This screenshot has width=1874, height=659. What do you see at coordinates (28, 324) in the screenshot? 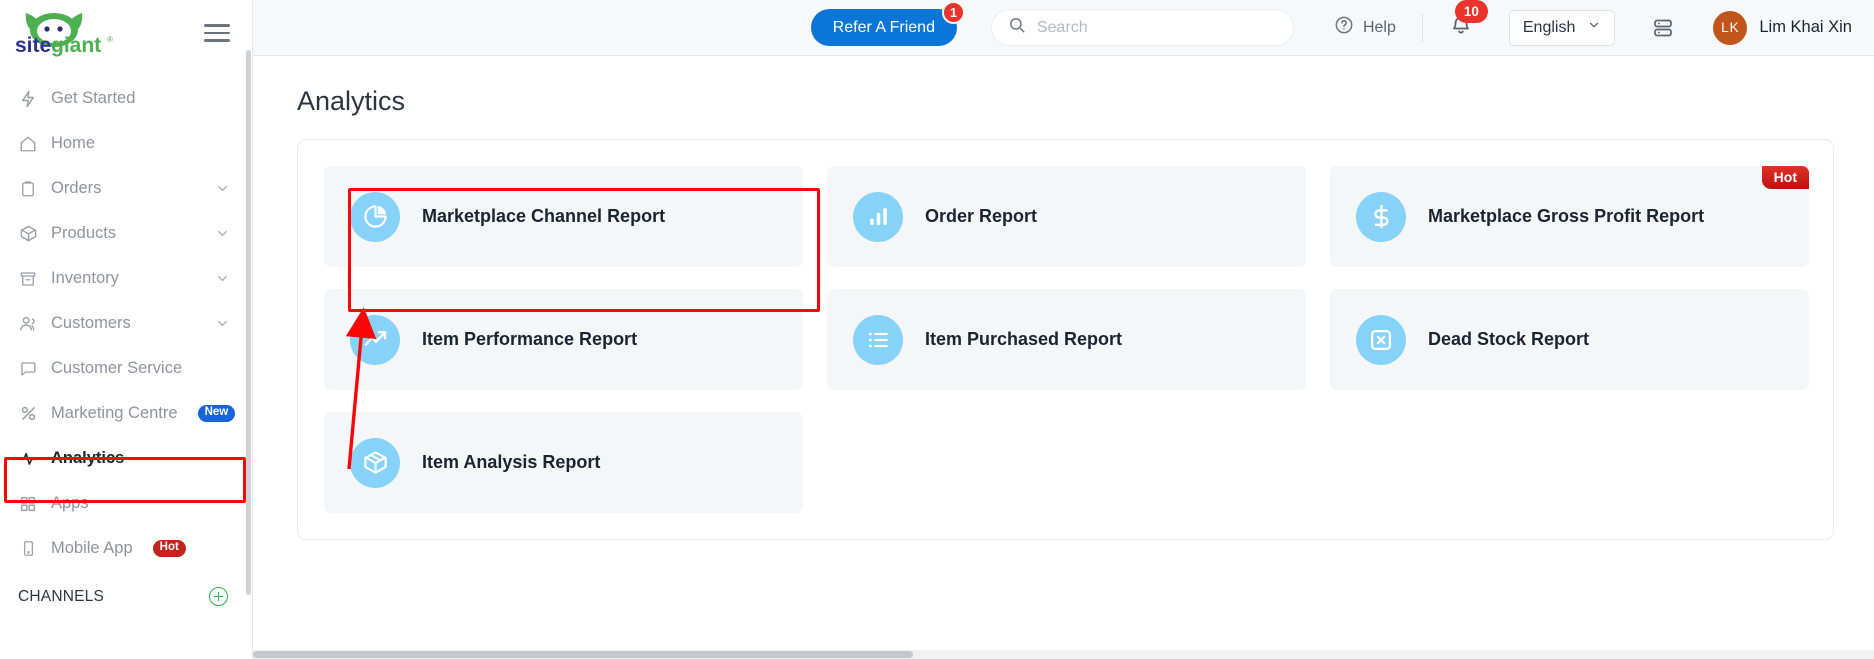
I see `users-icon` at bounding box center [28, 324].